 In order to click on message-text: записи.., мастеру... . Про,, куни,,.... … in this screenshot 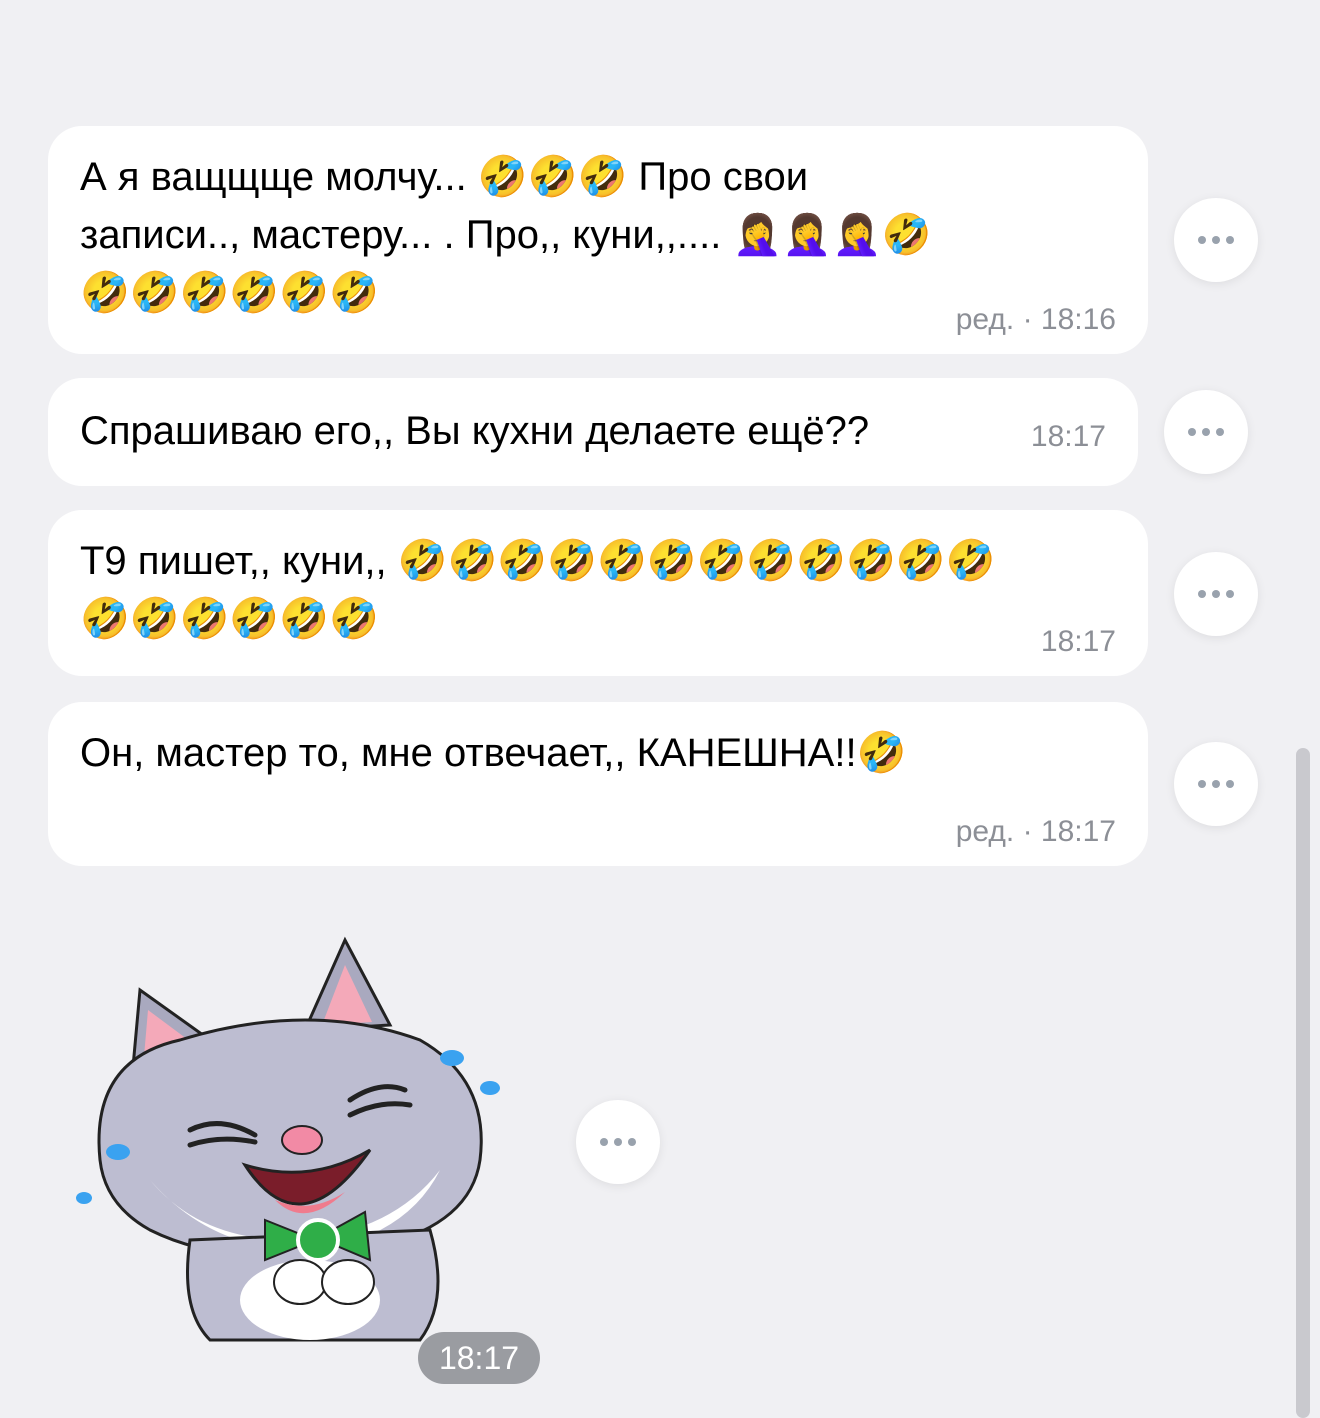, I will do `click(506, 235)`.